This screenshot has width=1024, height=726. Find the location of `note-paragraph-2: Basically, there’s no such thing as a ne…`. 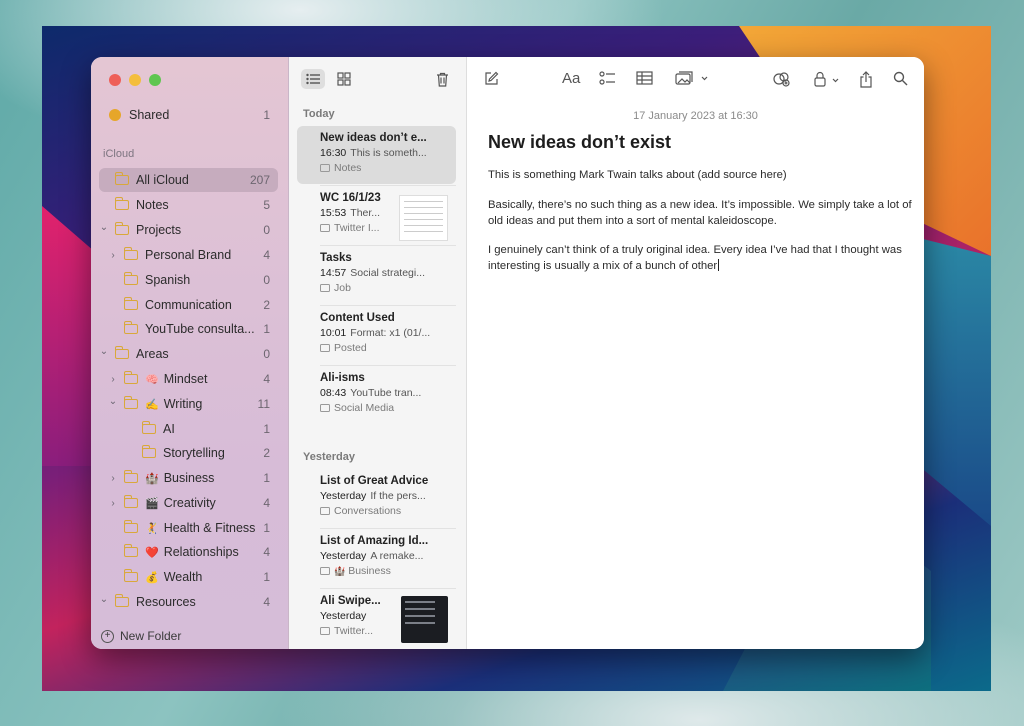

note-paragraph-2: Basically, there’s no such thing as a ne… is located at coordinates (700, 213).